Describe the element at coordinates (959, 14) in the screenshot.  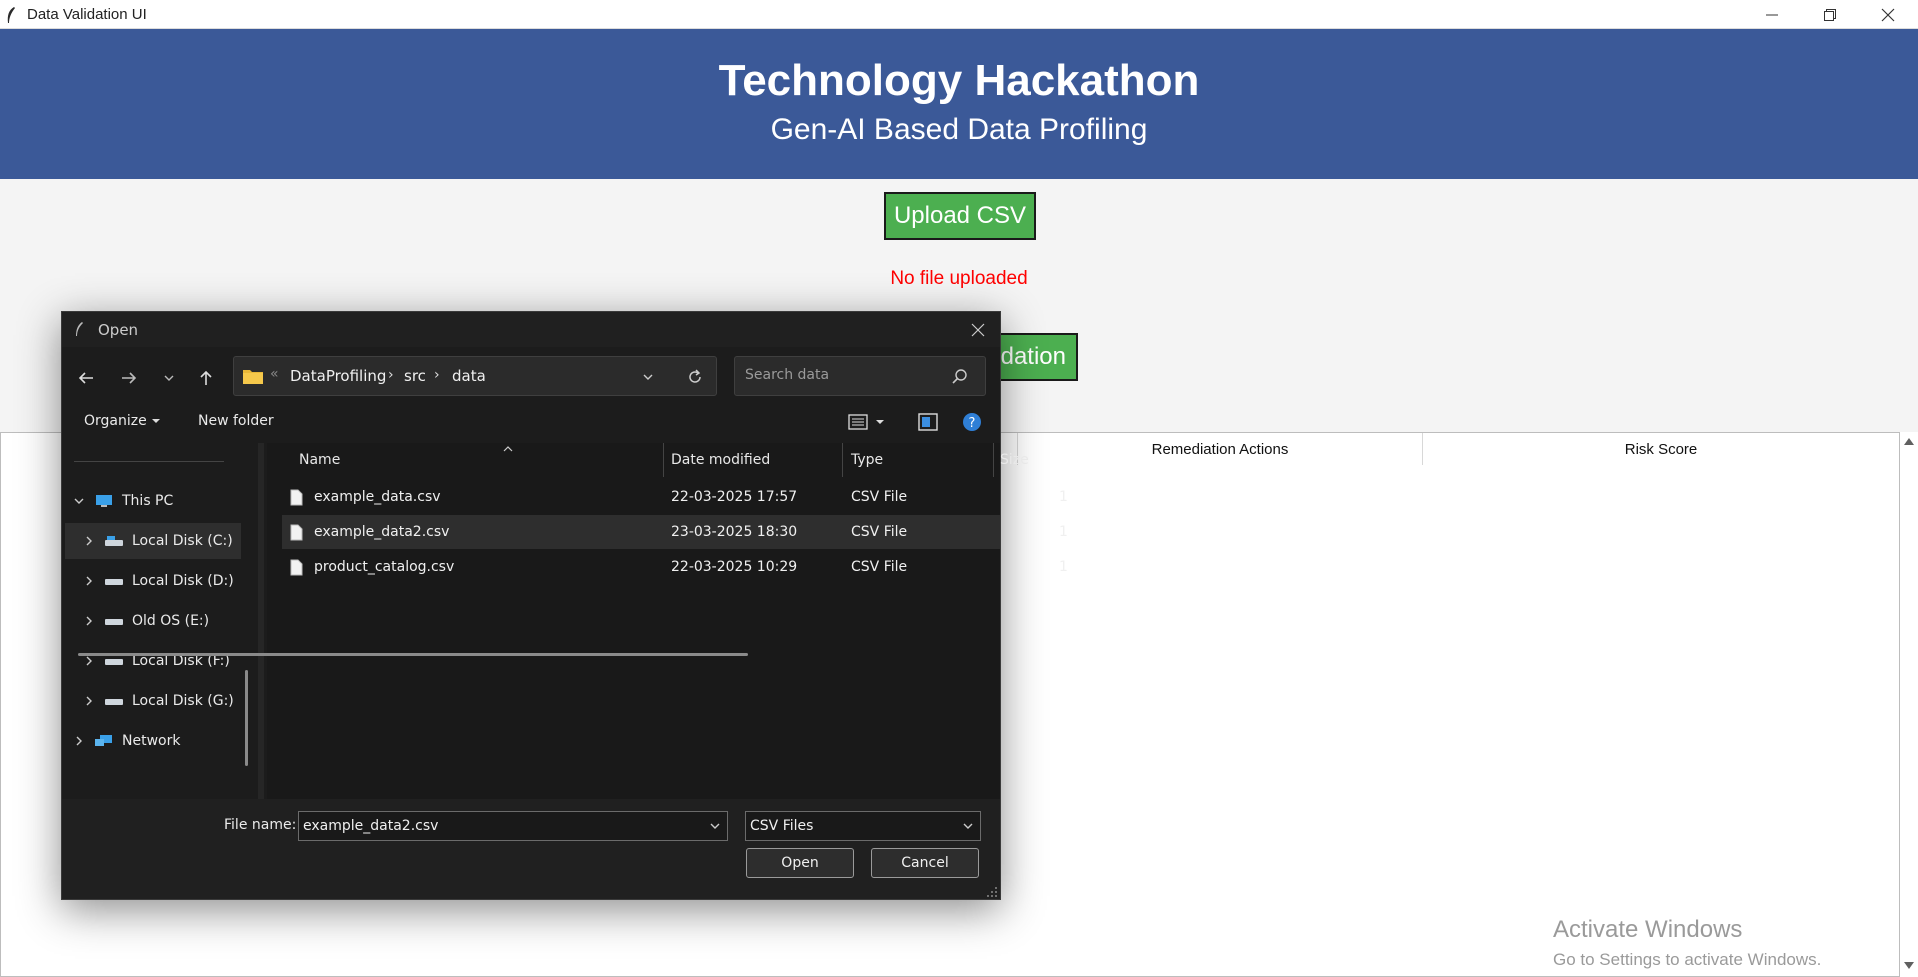
I see `window-titlebar: Data Validation UI` at that location.